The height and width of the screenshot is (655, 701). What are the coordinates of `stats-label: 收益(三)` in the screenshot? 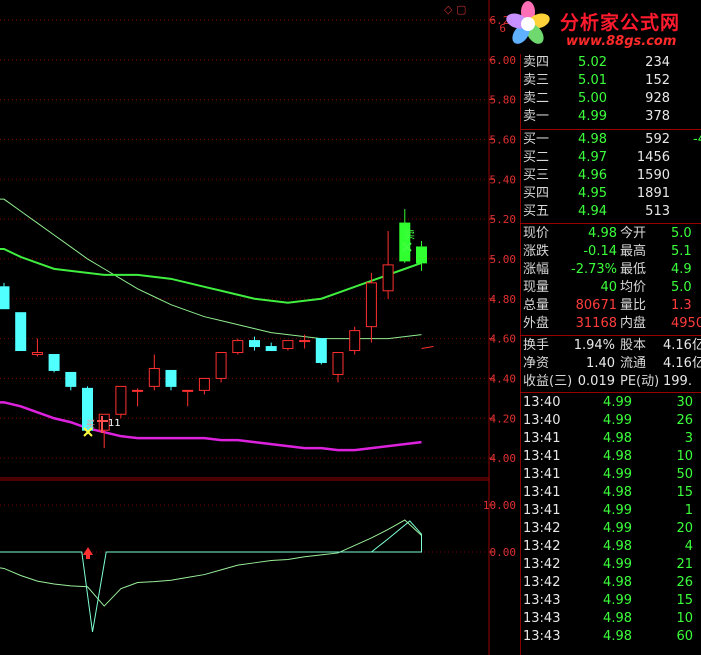 It's located at (548, 381).